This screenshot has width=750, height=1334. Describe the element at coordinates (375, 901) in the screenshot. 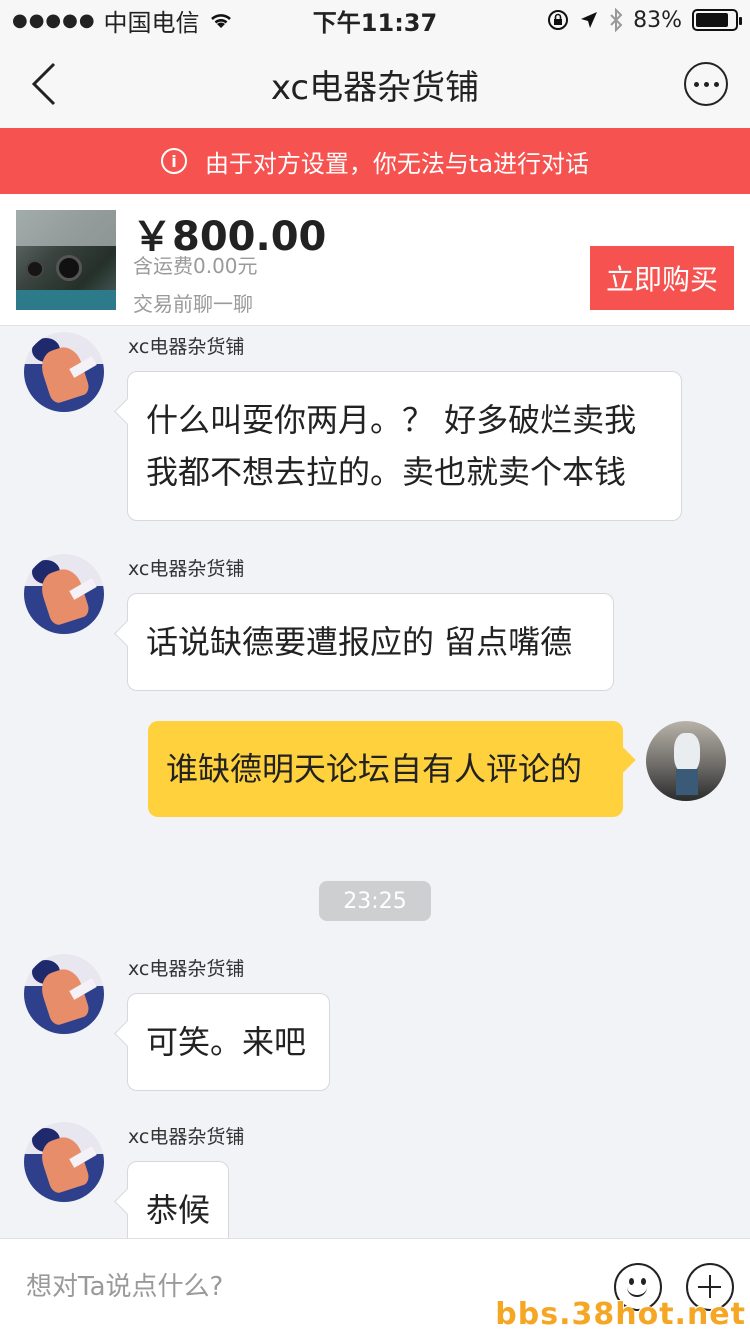

I see `timestamp-divider: 23:25` at that location.